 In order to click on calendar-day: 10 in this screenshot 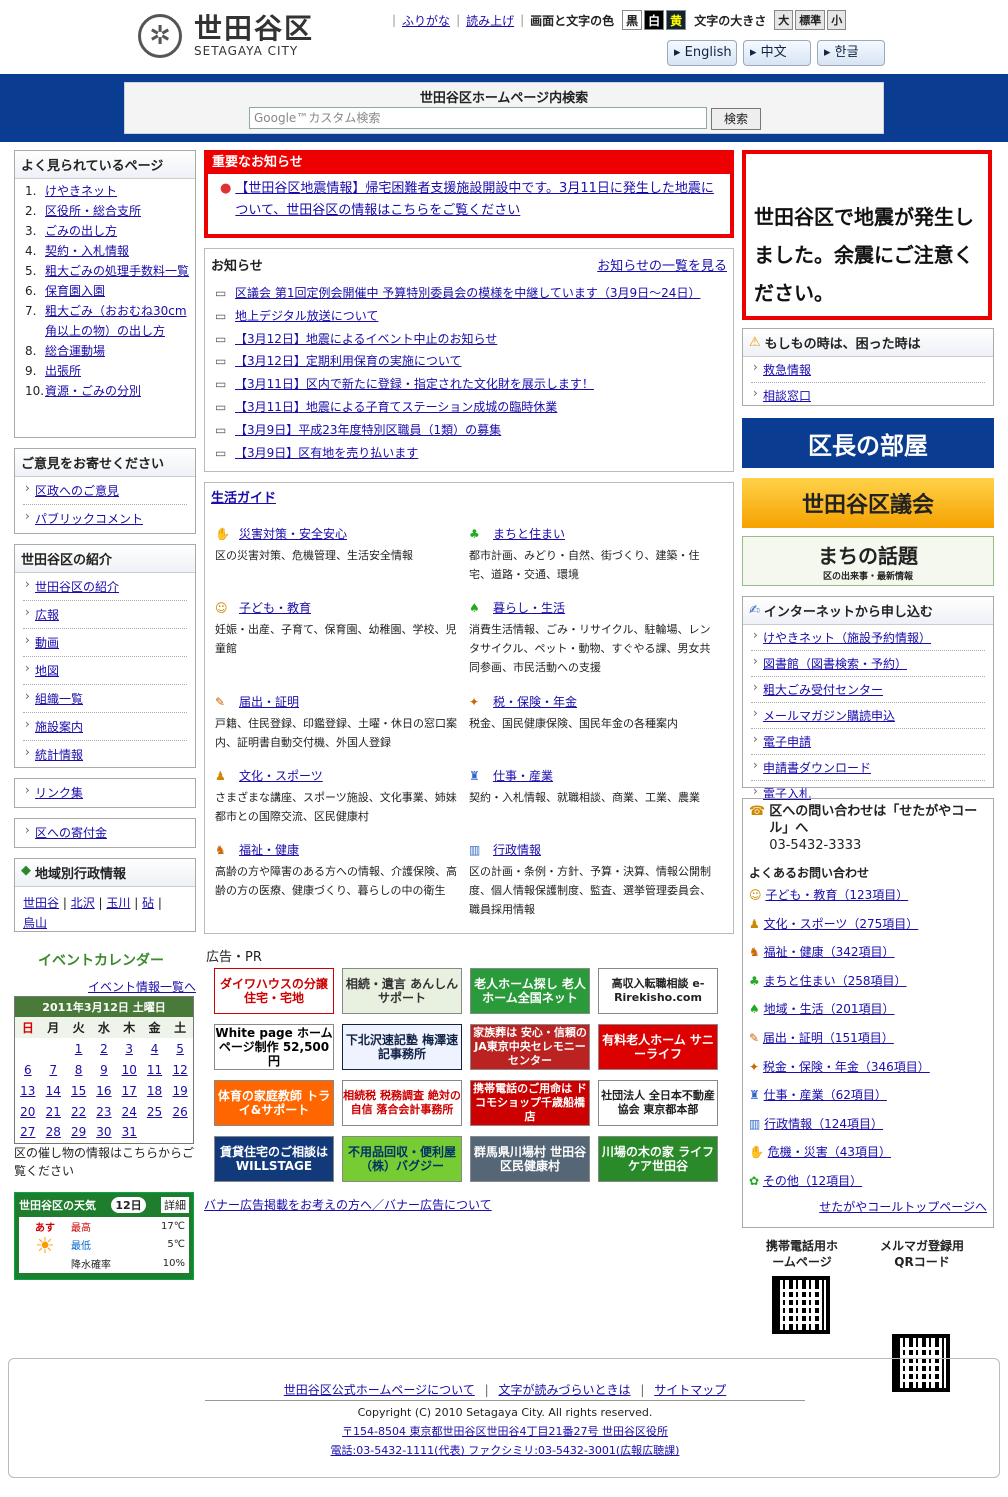, I will do `click(129, 1069)`.